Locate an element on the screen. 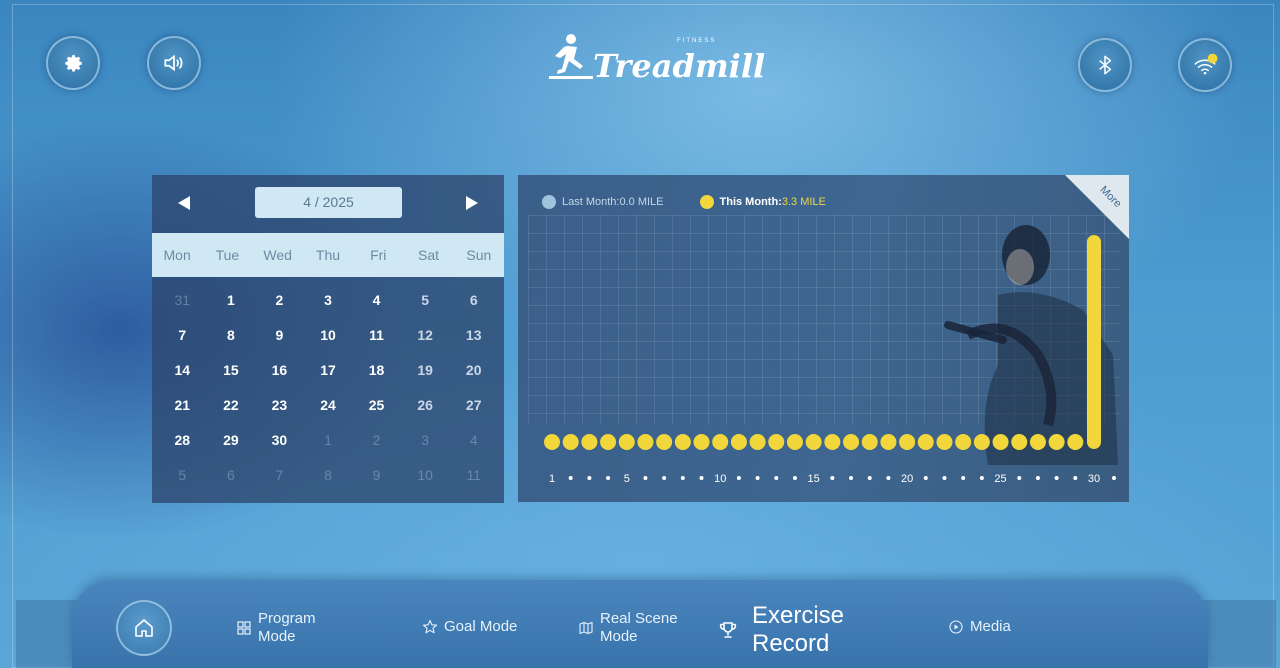 This screenshot has width=1280, height=668. more-corner-tab is located at coordinates (1097, 207).